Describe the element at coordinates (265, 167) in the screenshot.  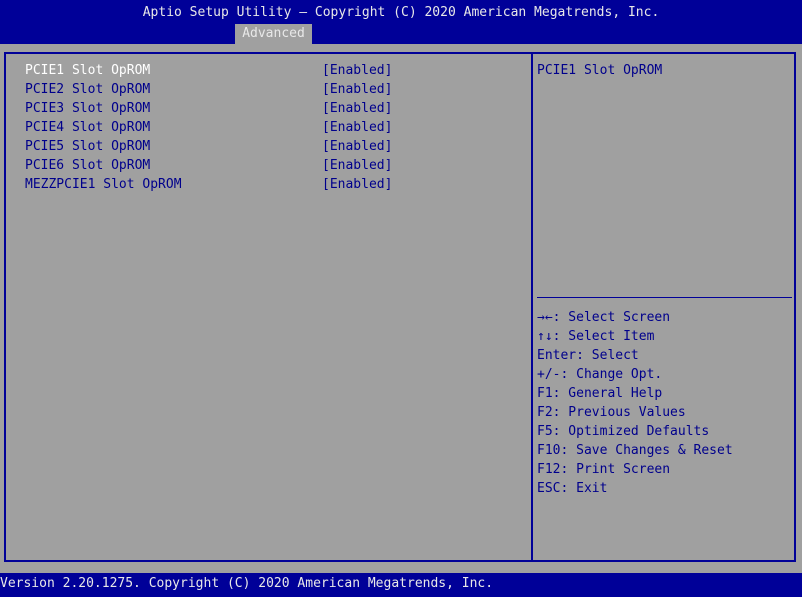
I see `setting-row-pcie6: PCIE6 Slot OpROM [Enabled]` at that location.